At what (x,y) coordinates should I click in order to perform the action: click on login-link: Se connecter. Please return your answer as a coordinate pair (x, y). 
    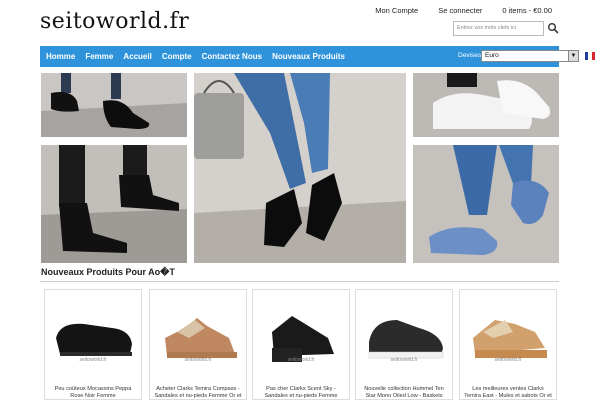
    Looking at the image, I should click on (460, 10).